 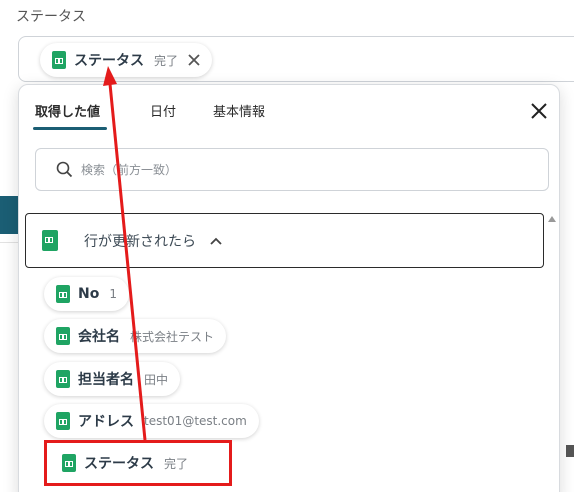 What do you see at coordinates (552, 219) in the screenshot?
I see `scroll-up-arrow` at bounding box center [552, 219].